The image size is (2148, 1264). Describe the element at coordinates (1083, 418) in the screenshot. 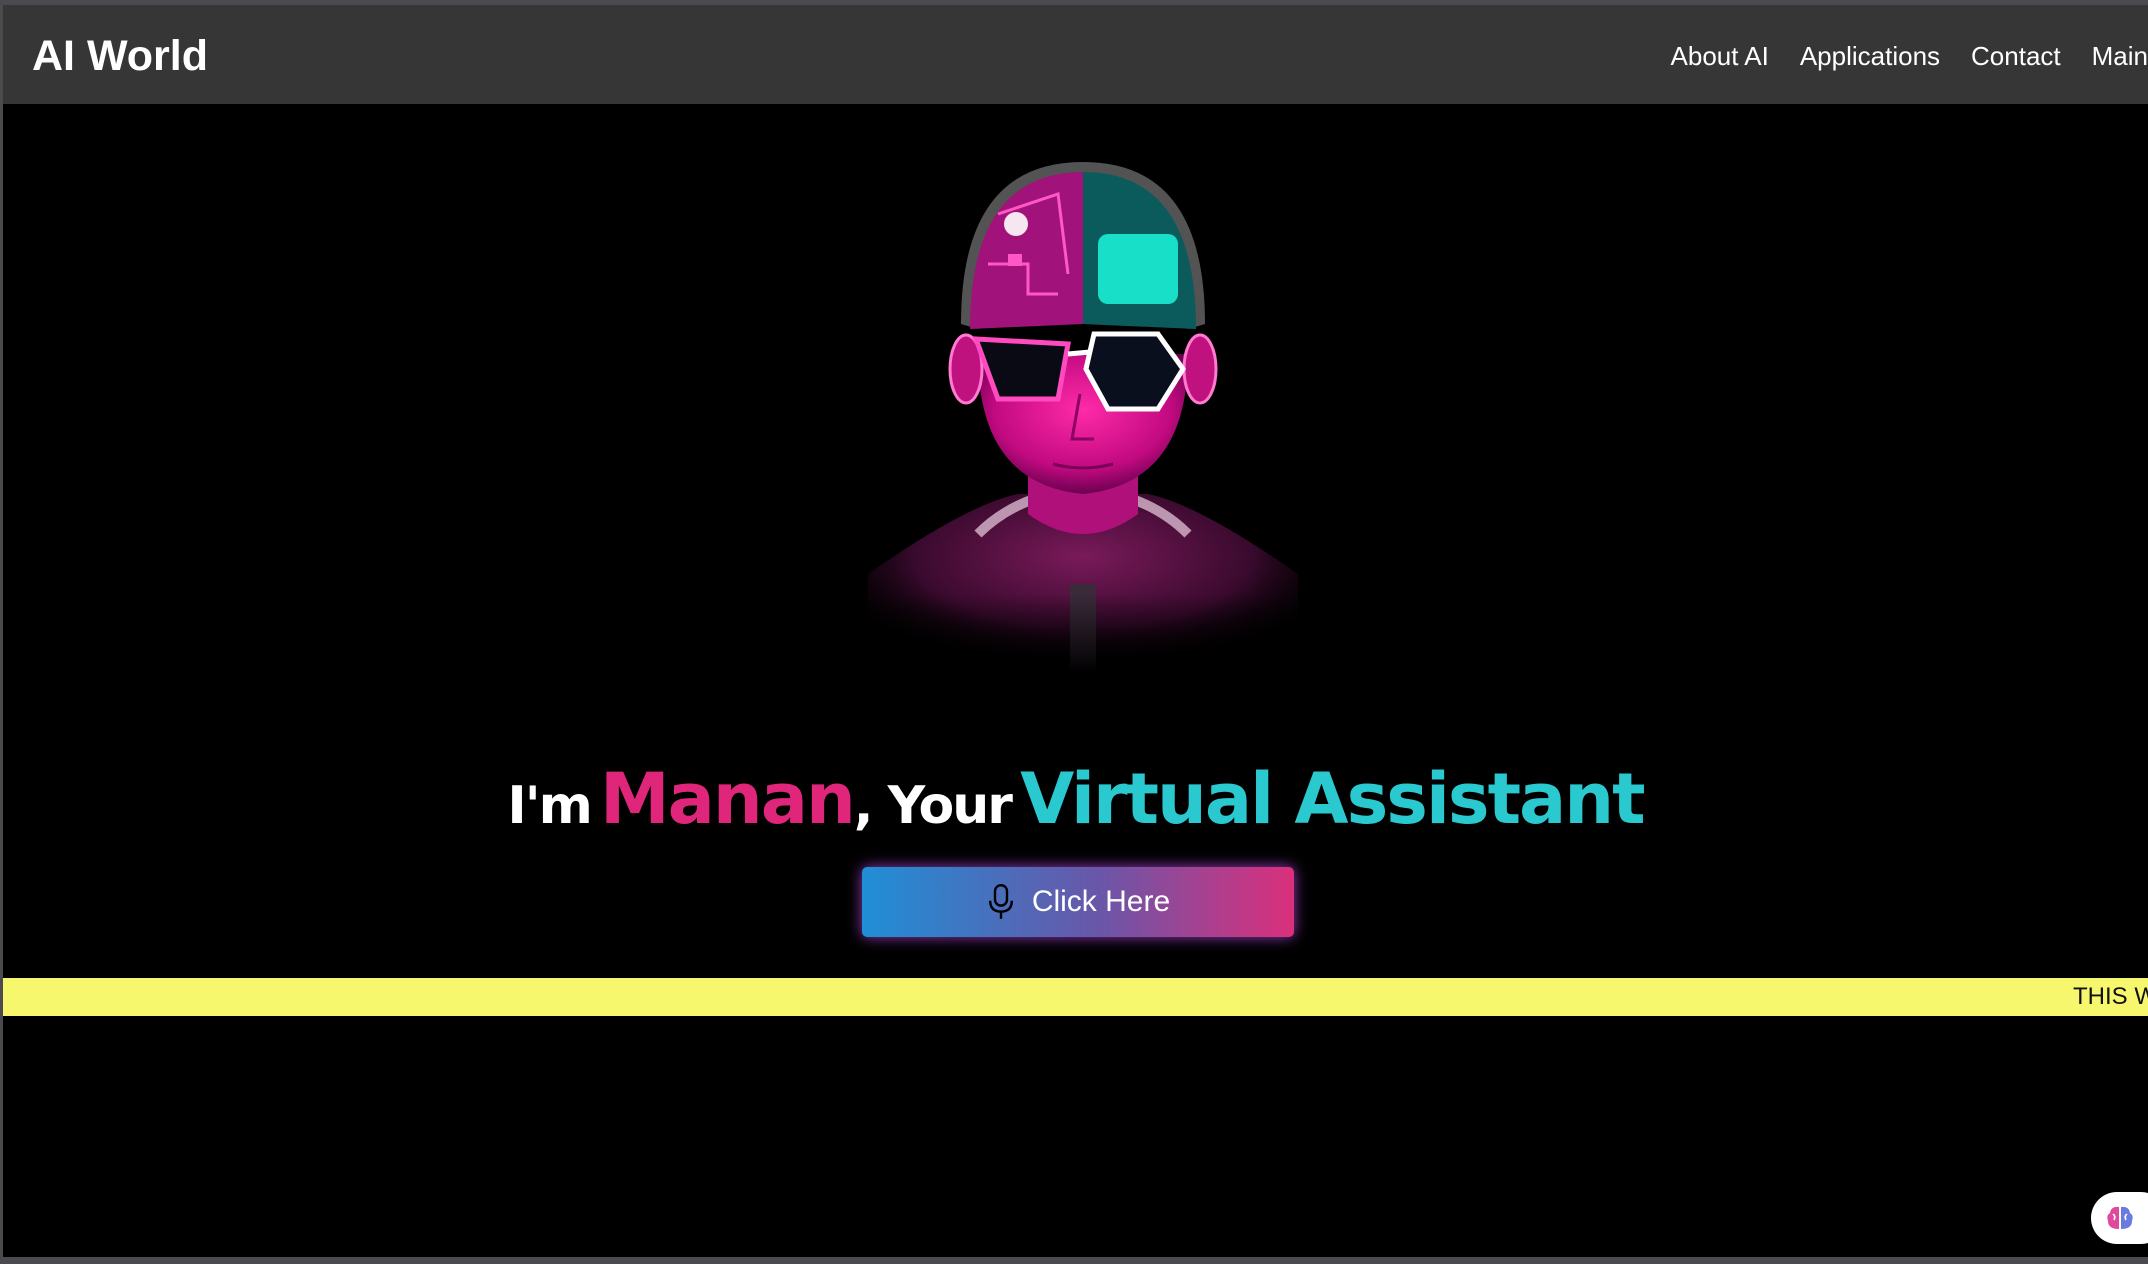

I see `android-portrait-icon` at that location.